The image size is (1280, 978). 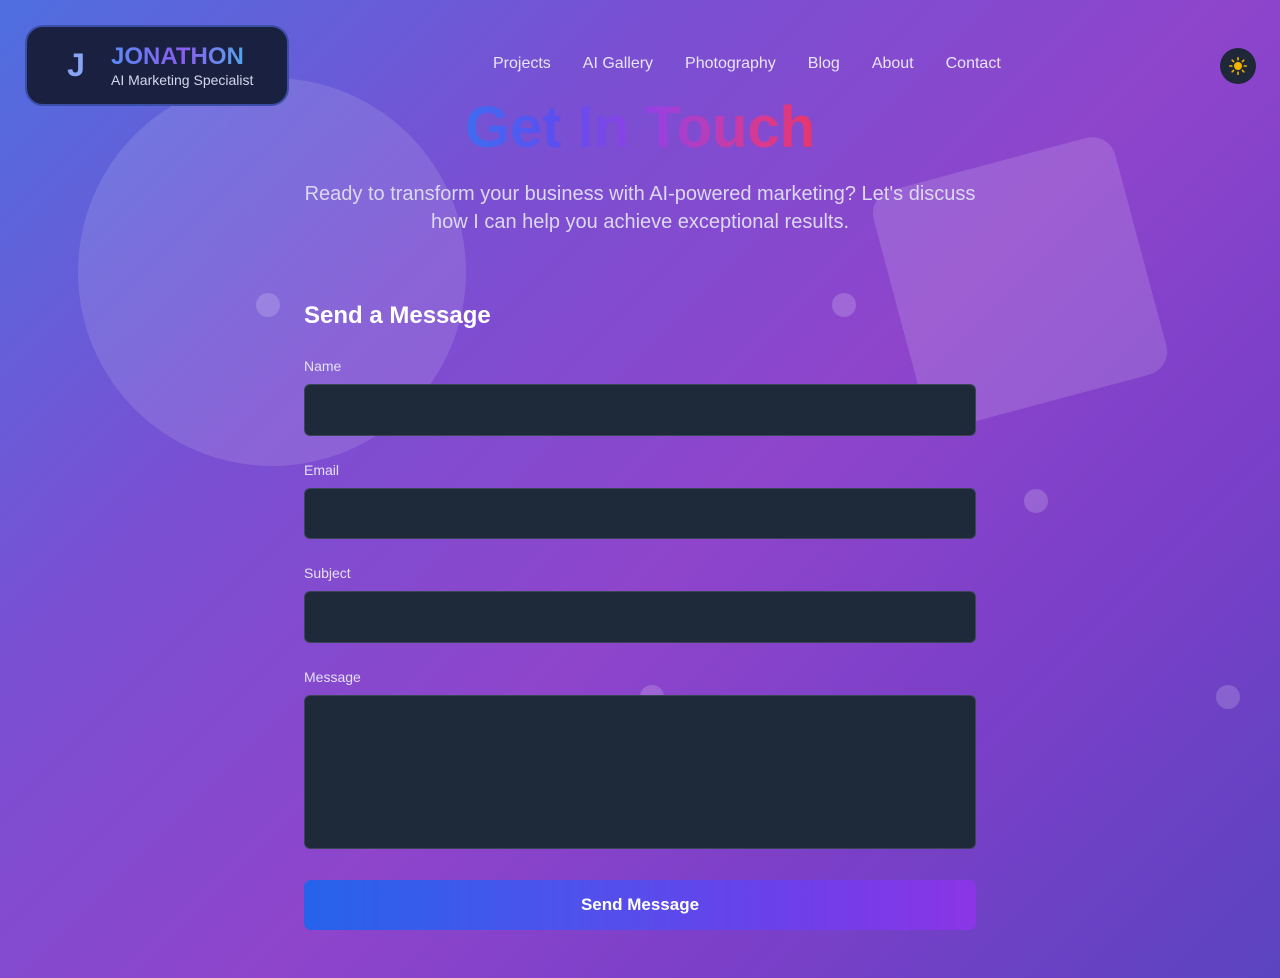 What do you see at coordinates (332, 677) in the screenshot?
I see `message-label: Message` at bounding box center [332, 677].